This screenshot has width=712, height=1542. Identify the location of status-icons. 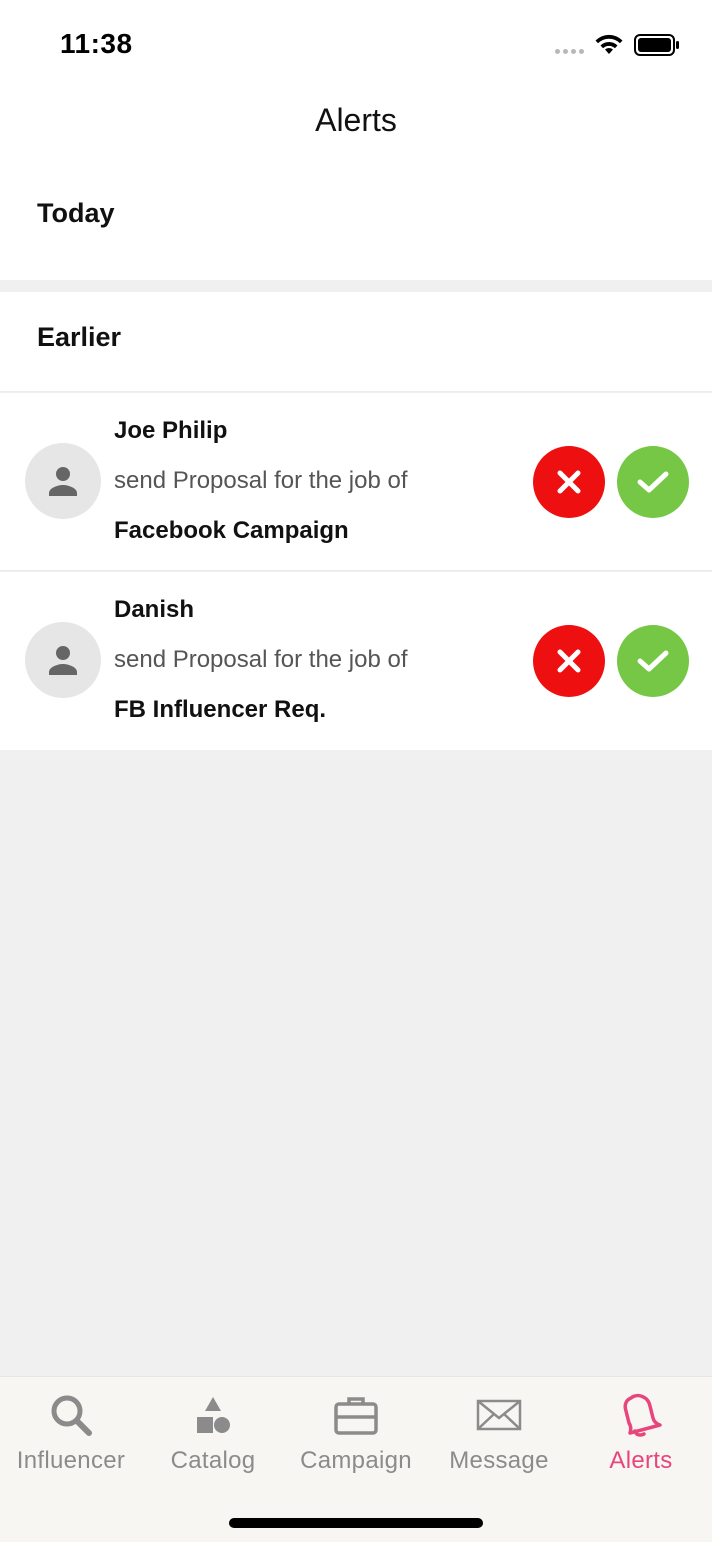
(617, 45).